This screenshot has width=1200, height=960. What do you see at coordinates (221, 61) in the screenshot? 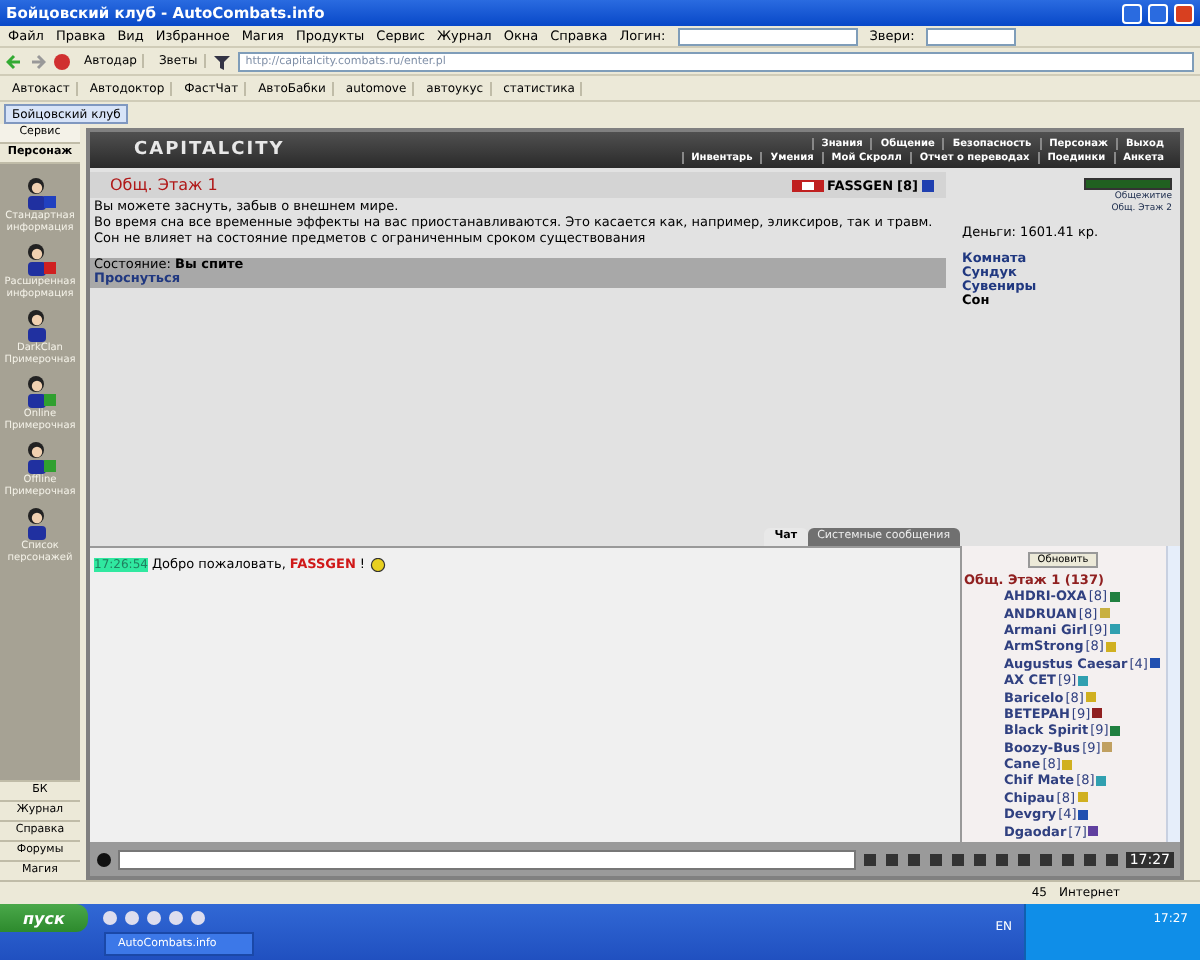
I see `filter-icon` at bounding box center [221, 61].